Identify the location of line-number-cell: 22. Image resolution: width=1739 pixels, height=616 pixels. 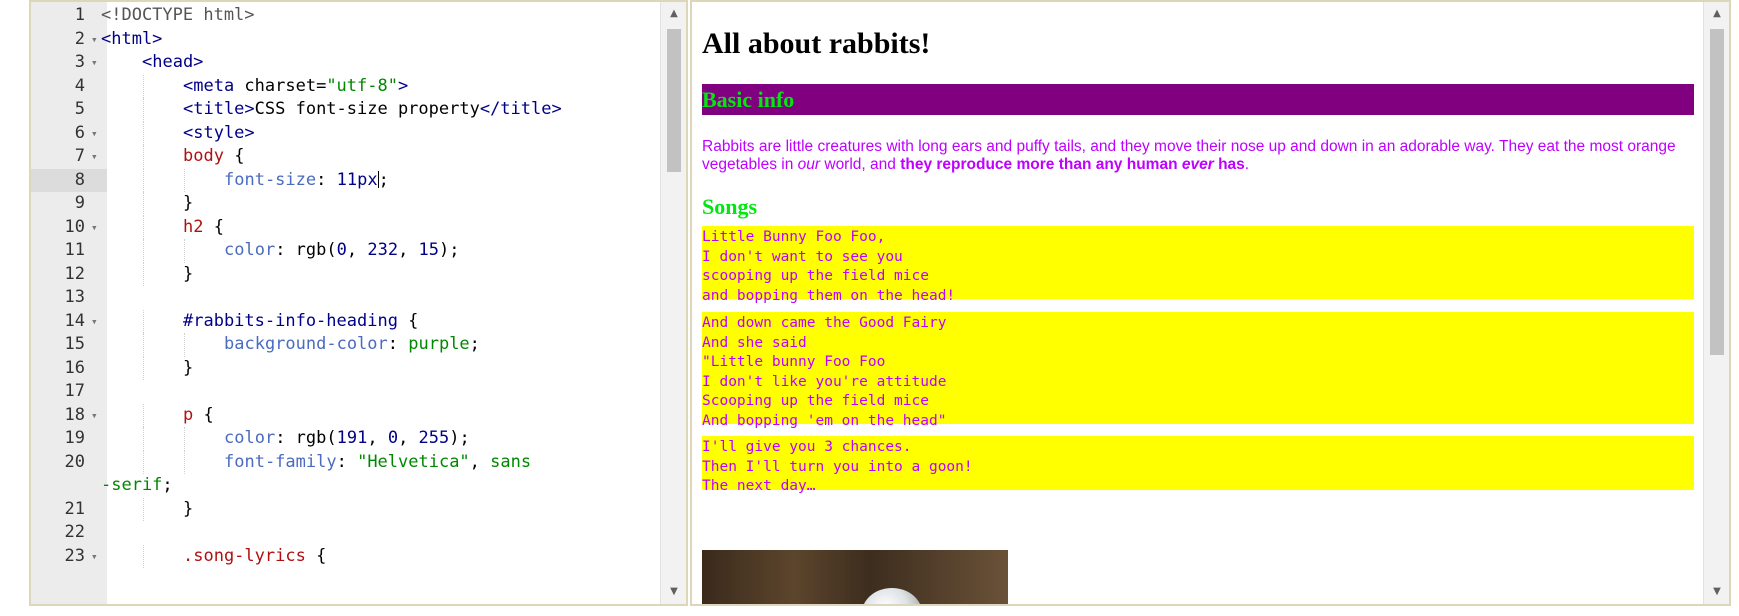
(69, 533).